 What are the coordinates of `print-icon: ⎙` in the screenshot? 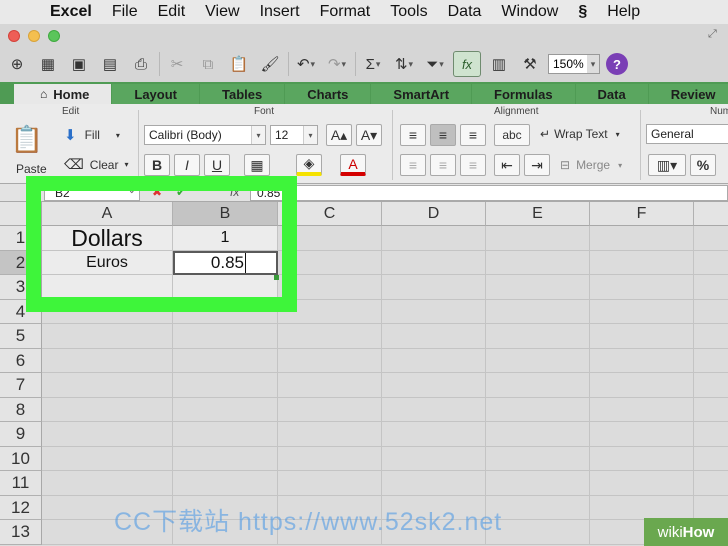 It's located at (141, 64).